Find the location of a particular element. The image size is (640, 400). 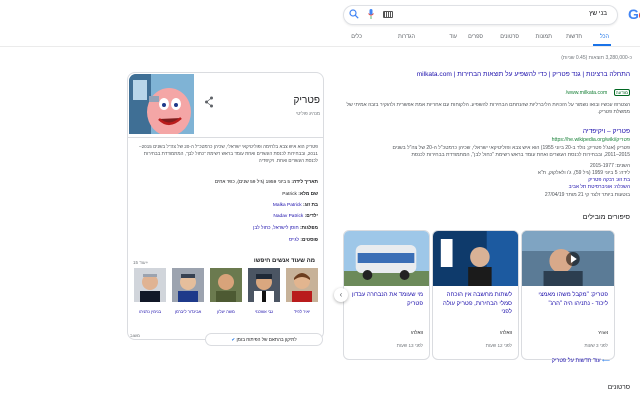

more-news-label: עוד חדשות על פטריק is located at coordinates (576, 361).